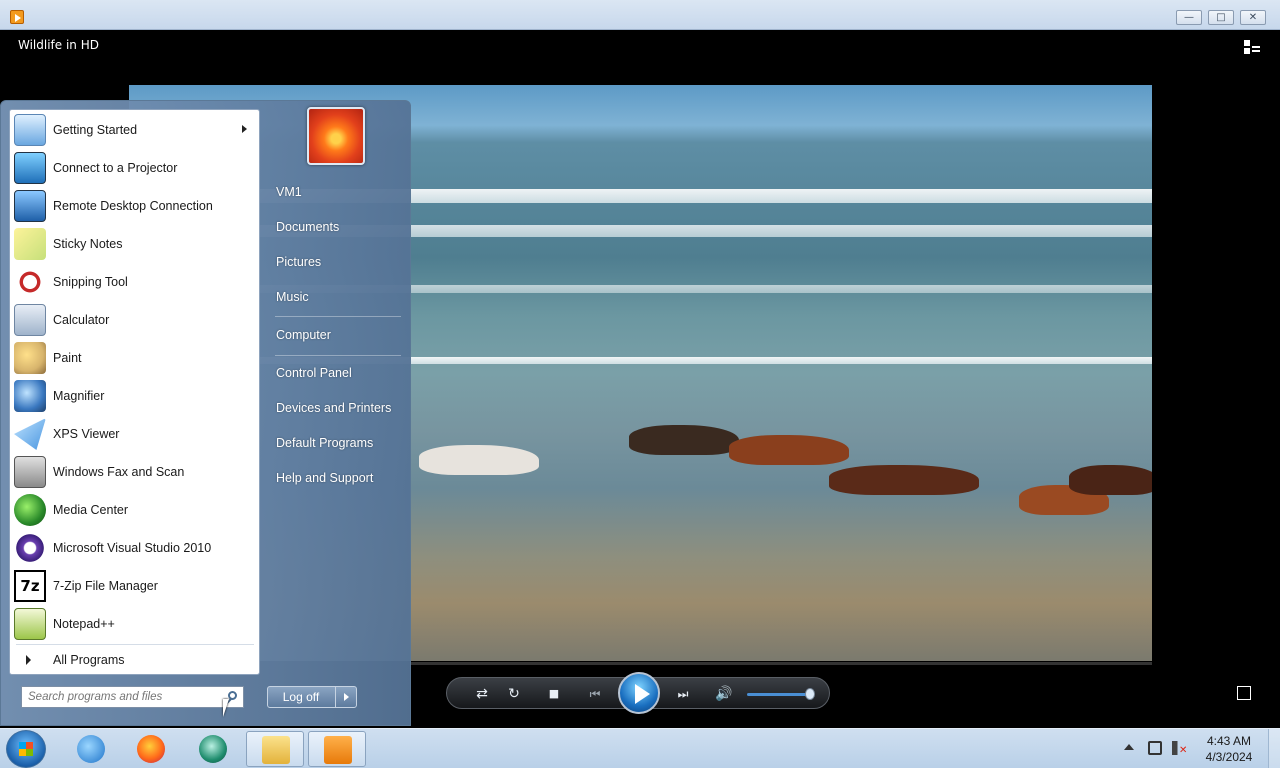 The width and height of the screenshot is (1280, 768). What do you see at coordinates (1229, 741) in the screenshot?
I see `clock-time: 4:43 AM` at bounding box center [1229, 741].